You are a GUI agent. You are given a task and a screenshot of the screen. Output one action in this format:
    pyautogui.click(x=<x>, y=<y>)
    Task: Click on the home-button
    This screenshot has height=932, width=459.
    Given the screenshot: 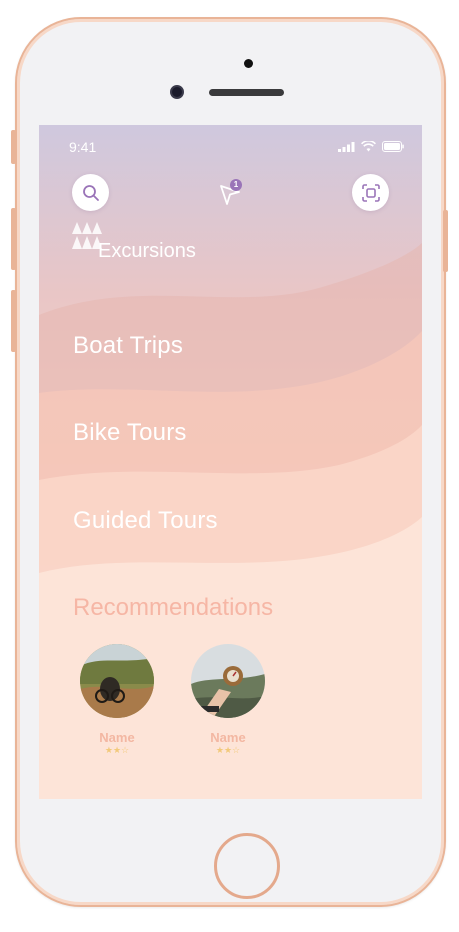 What is the action you would take?
    pyautogui.click(x=247, y=866)
    